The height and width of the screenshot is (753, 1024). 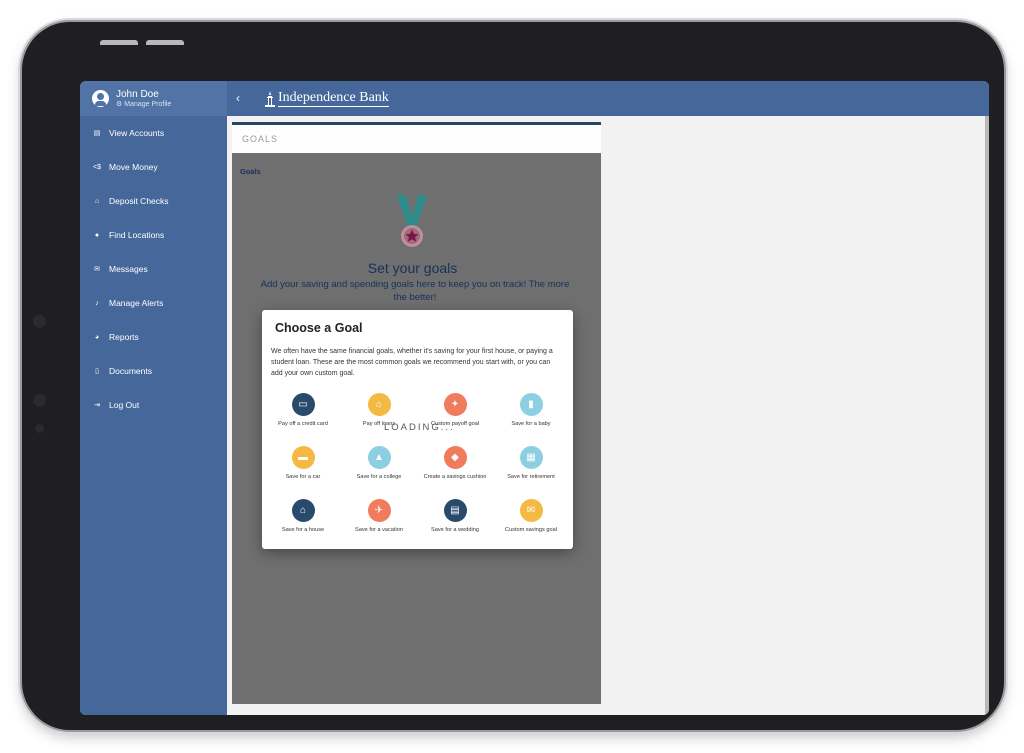 What do you see at coordinates (303, 510) in the screenshot?
I see `house-icon: ⌂` at bounding box center [303, 510].